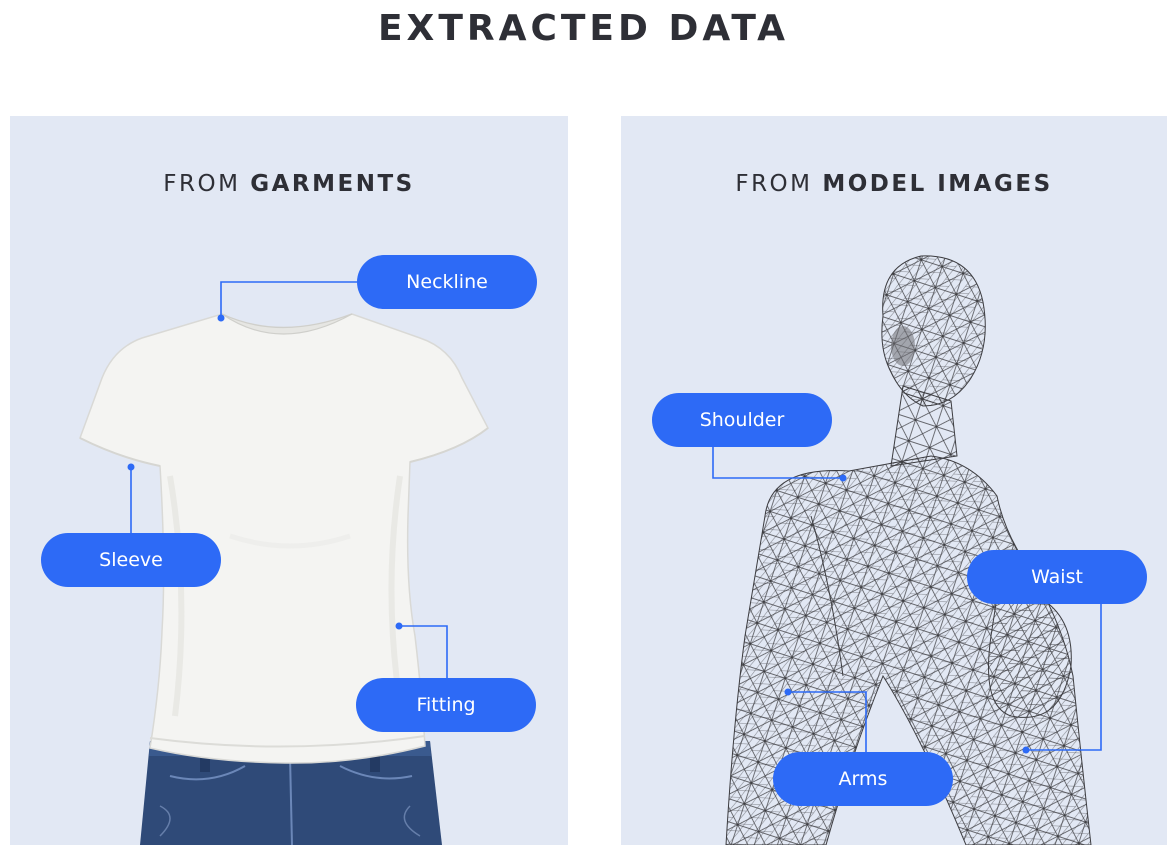 This screenshot has height=845, width=1167. I want to click on fitting-tag-label: Fitting, so click(446, 705).